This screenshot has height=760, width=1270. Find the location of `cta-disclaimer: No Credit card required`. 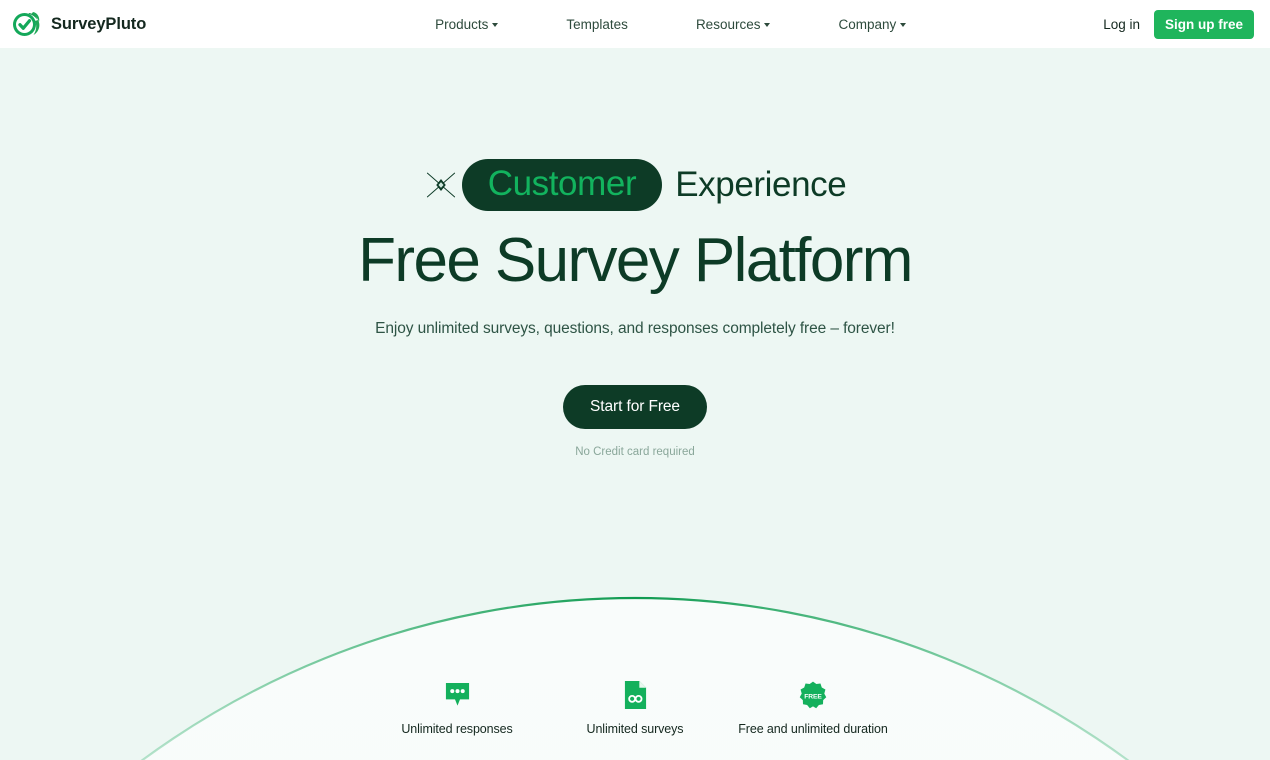

cta-disclaimer: No Credit card required is located at coordinates (635, 451).